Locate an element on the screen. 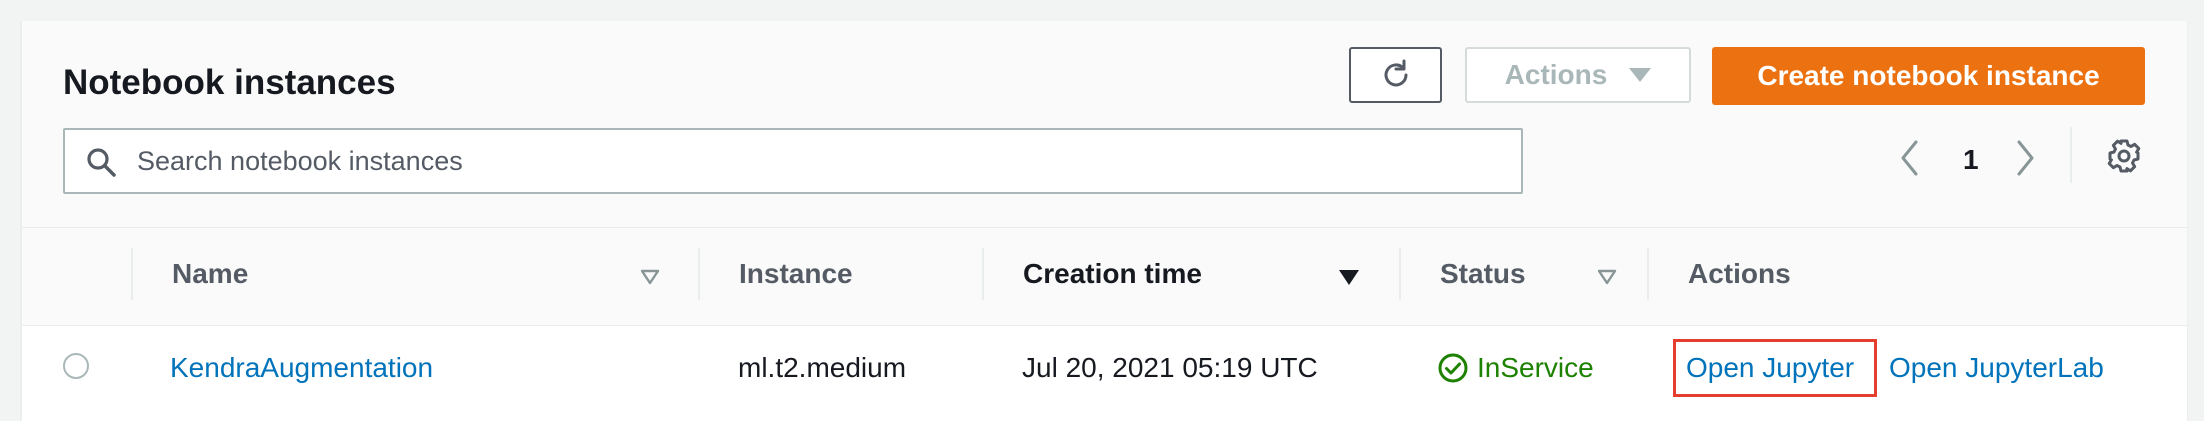  chevron-right-icon is located at coordinates (2026, 158).